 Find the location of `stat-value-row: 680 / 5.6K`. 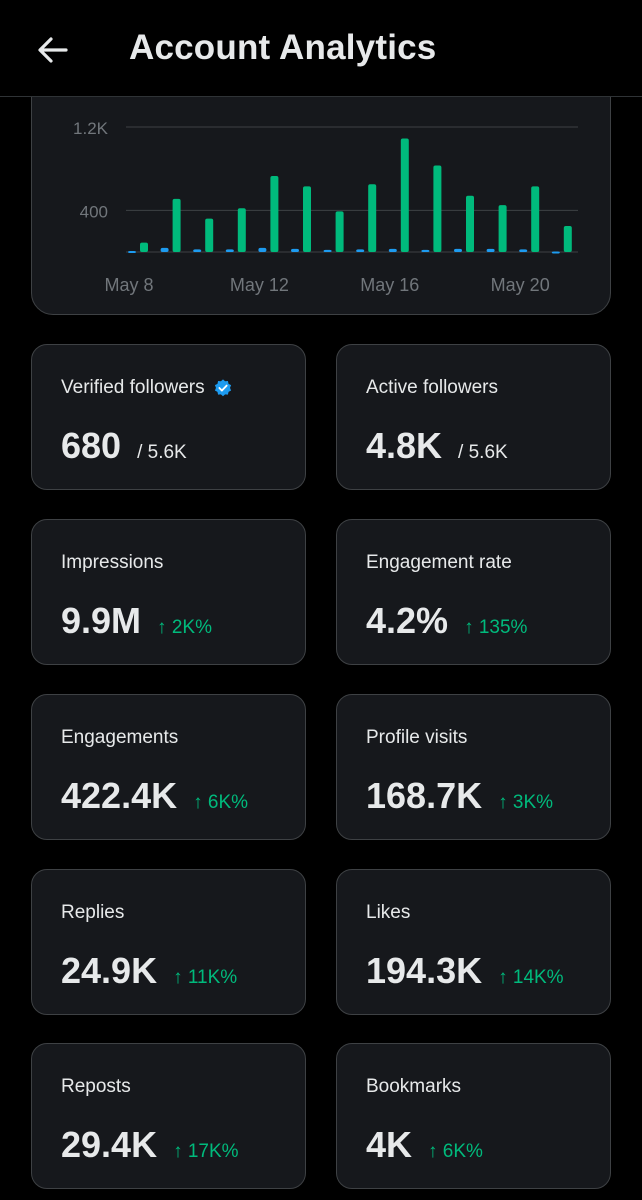

stat-value-row: 680 / 5.6K is located at coordinates (124, 446).